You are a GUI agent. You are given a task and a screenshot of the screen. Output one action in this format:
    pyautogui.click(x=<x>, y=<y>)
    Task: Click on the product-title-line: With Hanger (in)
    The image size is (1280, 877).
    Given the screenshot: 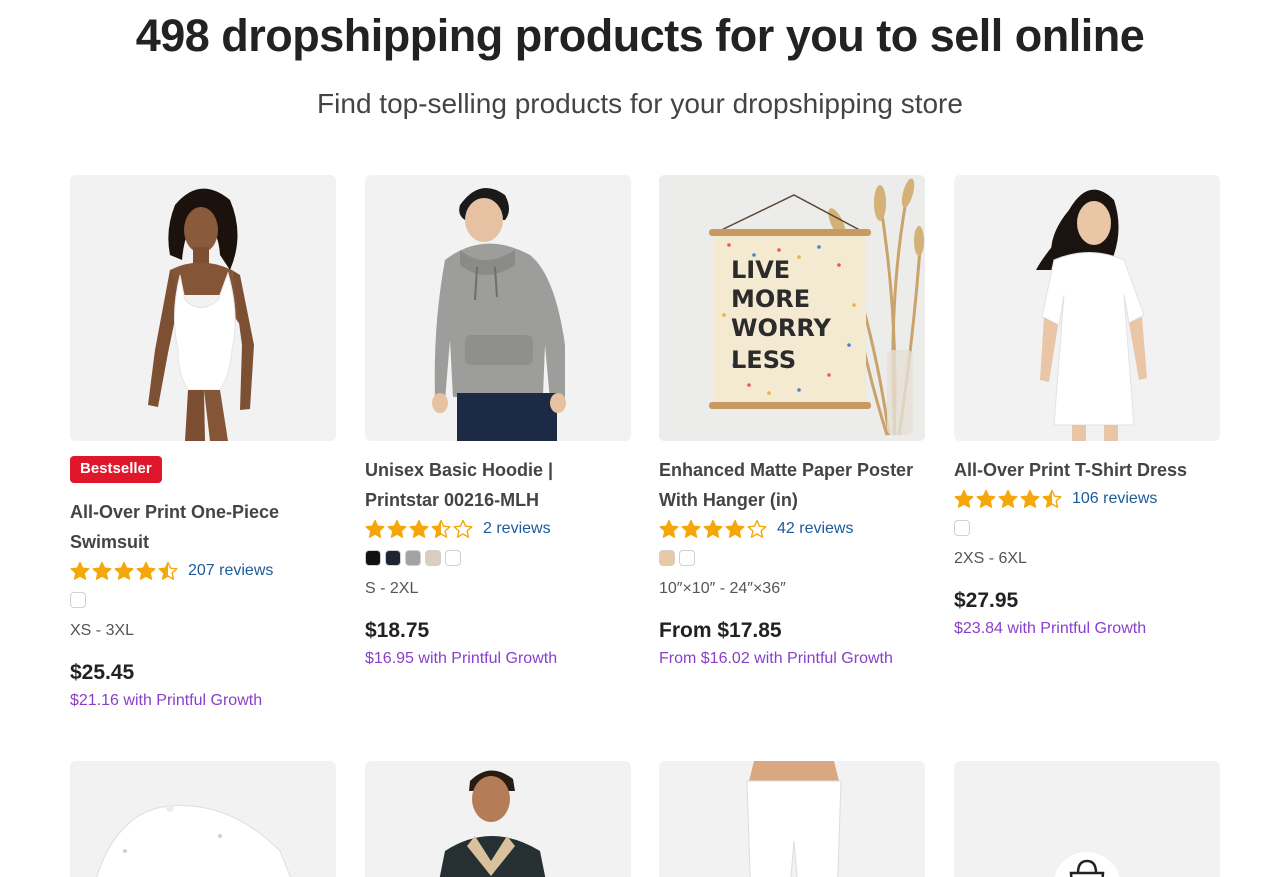 What is the action you would take?
    pyautogui.click(x=792, y=500)
    